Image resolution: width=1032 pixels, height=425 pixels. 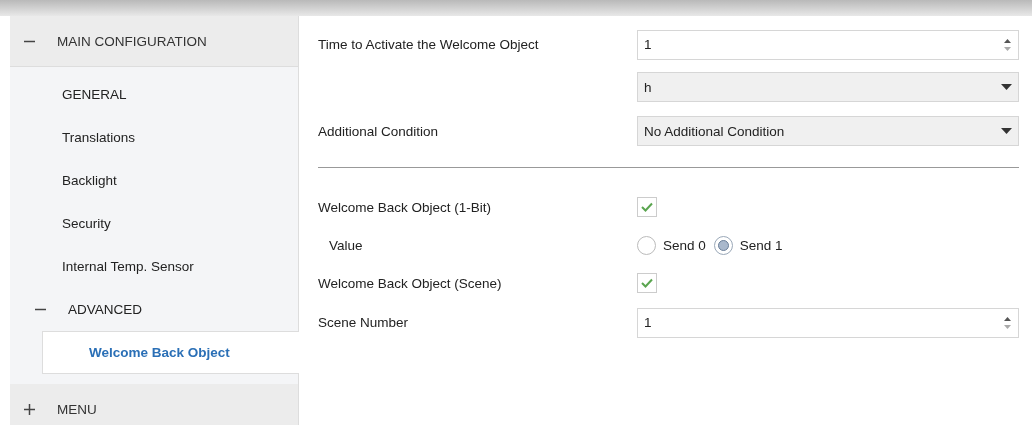 I want to click on radio-label: Send 0, so click(x=684, y=245).